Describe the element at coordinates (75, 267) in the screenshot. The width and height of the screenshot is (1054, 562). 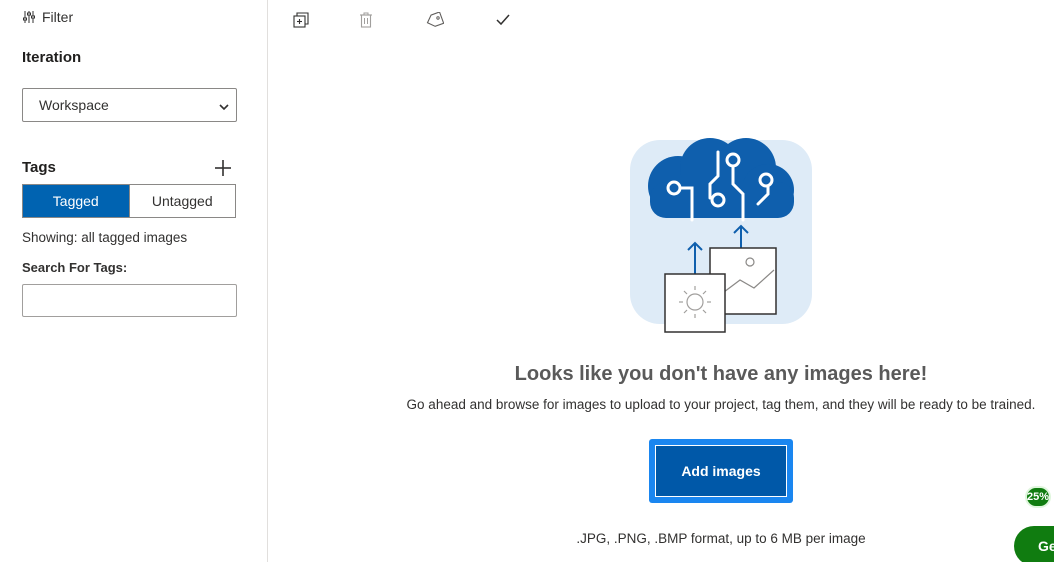
I see `search-tags-label: Search For Tags:` at that location.